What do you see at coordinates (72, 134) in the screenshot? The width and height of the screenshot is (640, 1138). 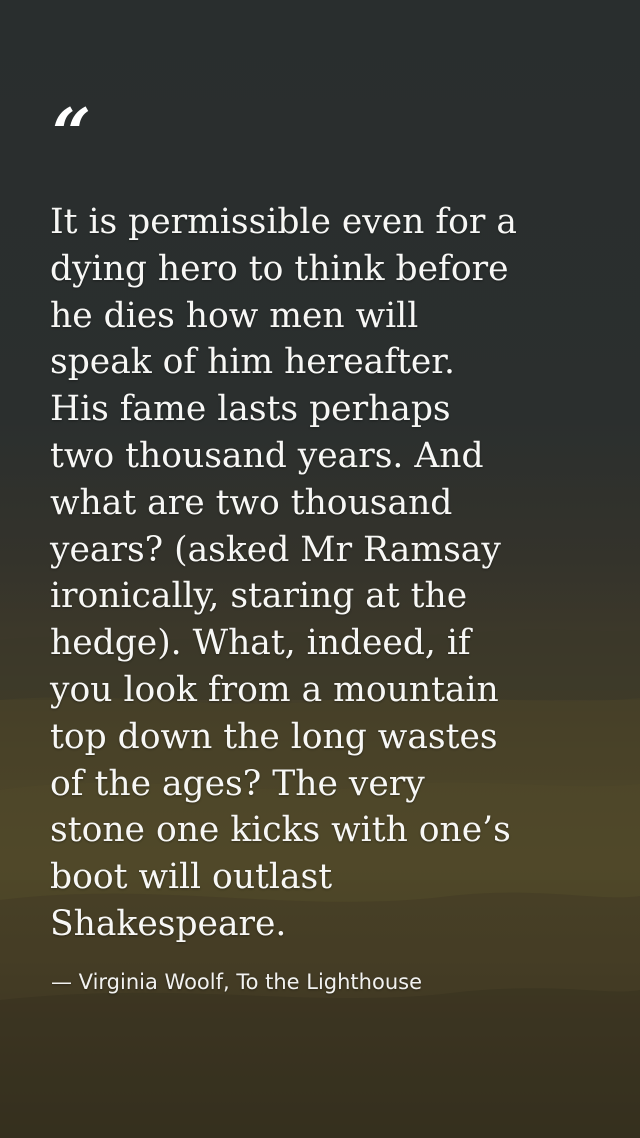 I see `quotation-mark-icon: “` at bounding box center [72, 134].